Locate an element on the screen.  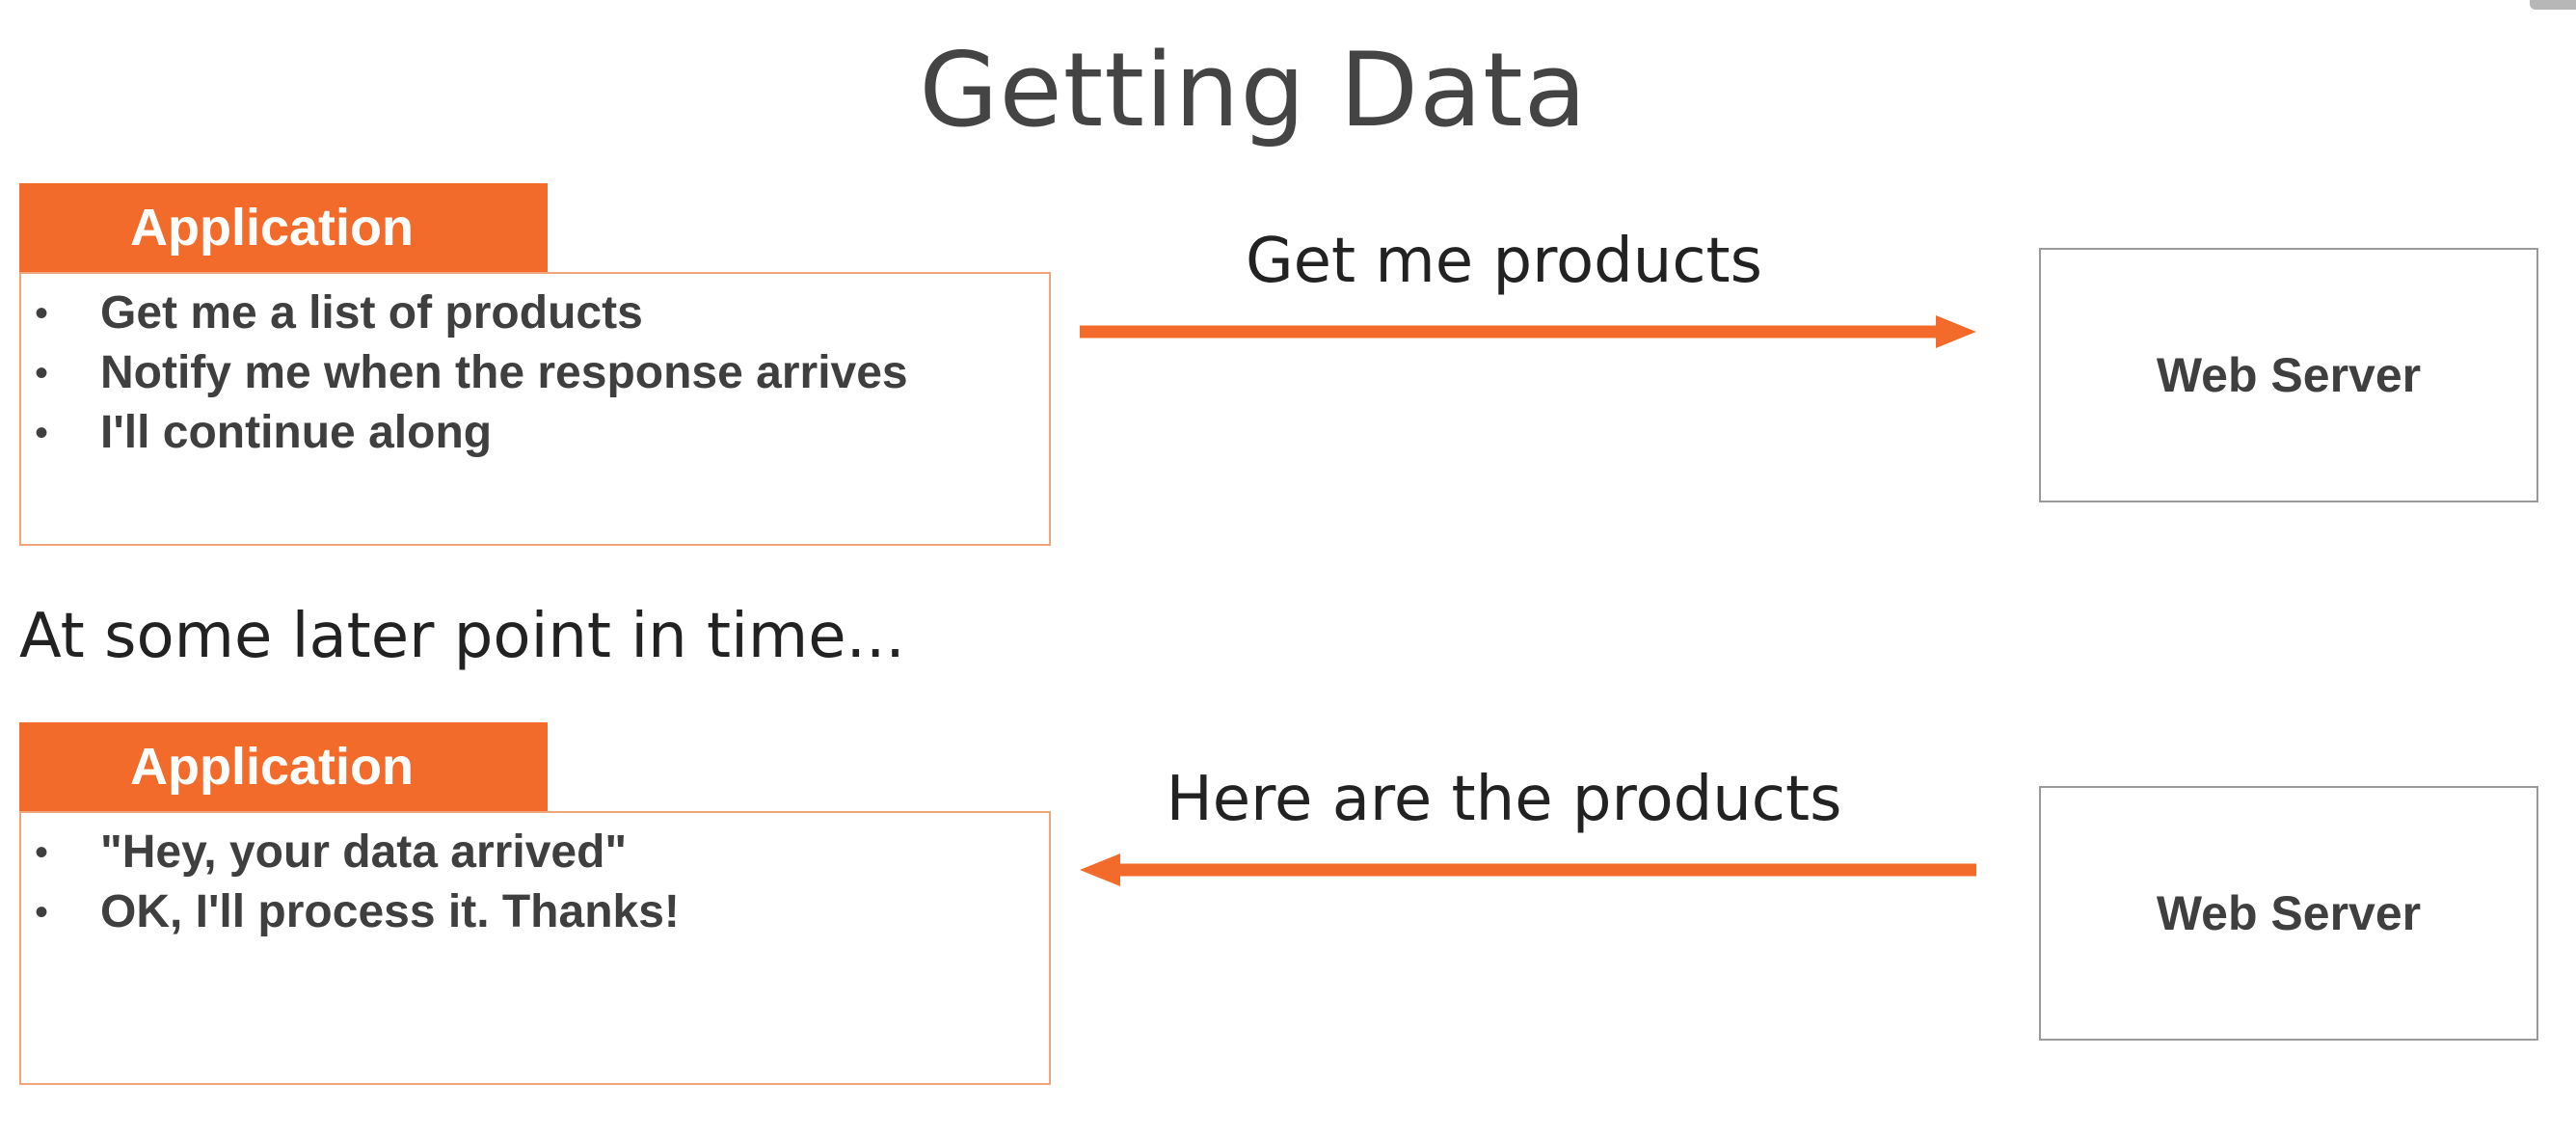
list-item: • "Hey, your data arrived" is located at coordinates (535, 852).